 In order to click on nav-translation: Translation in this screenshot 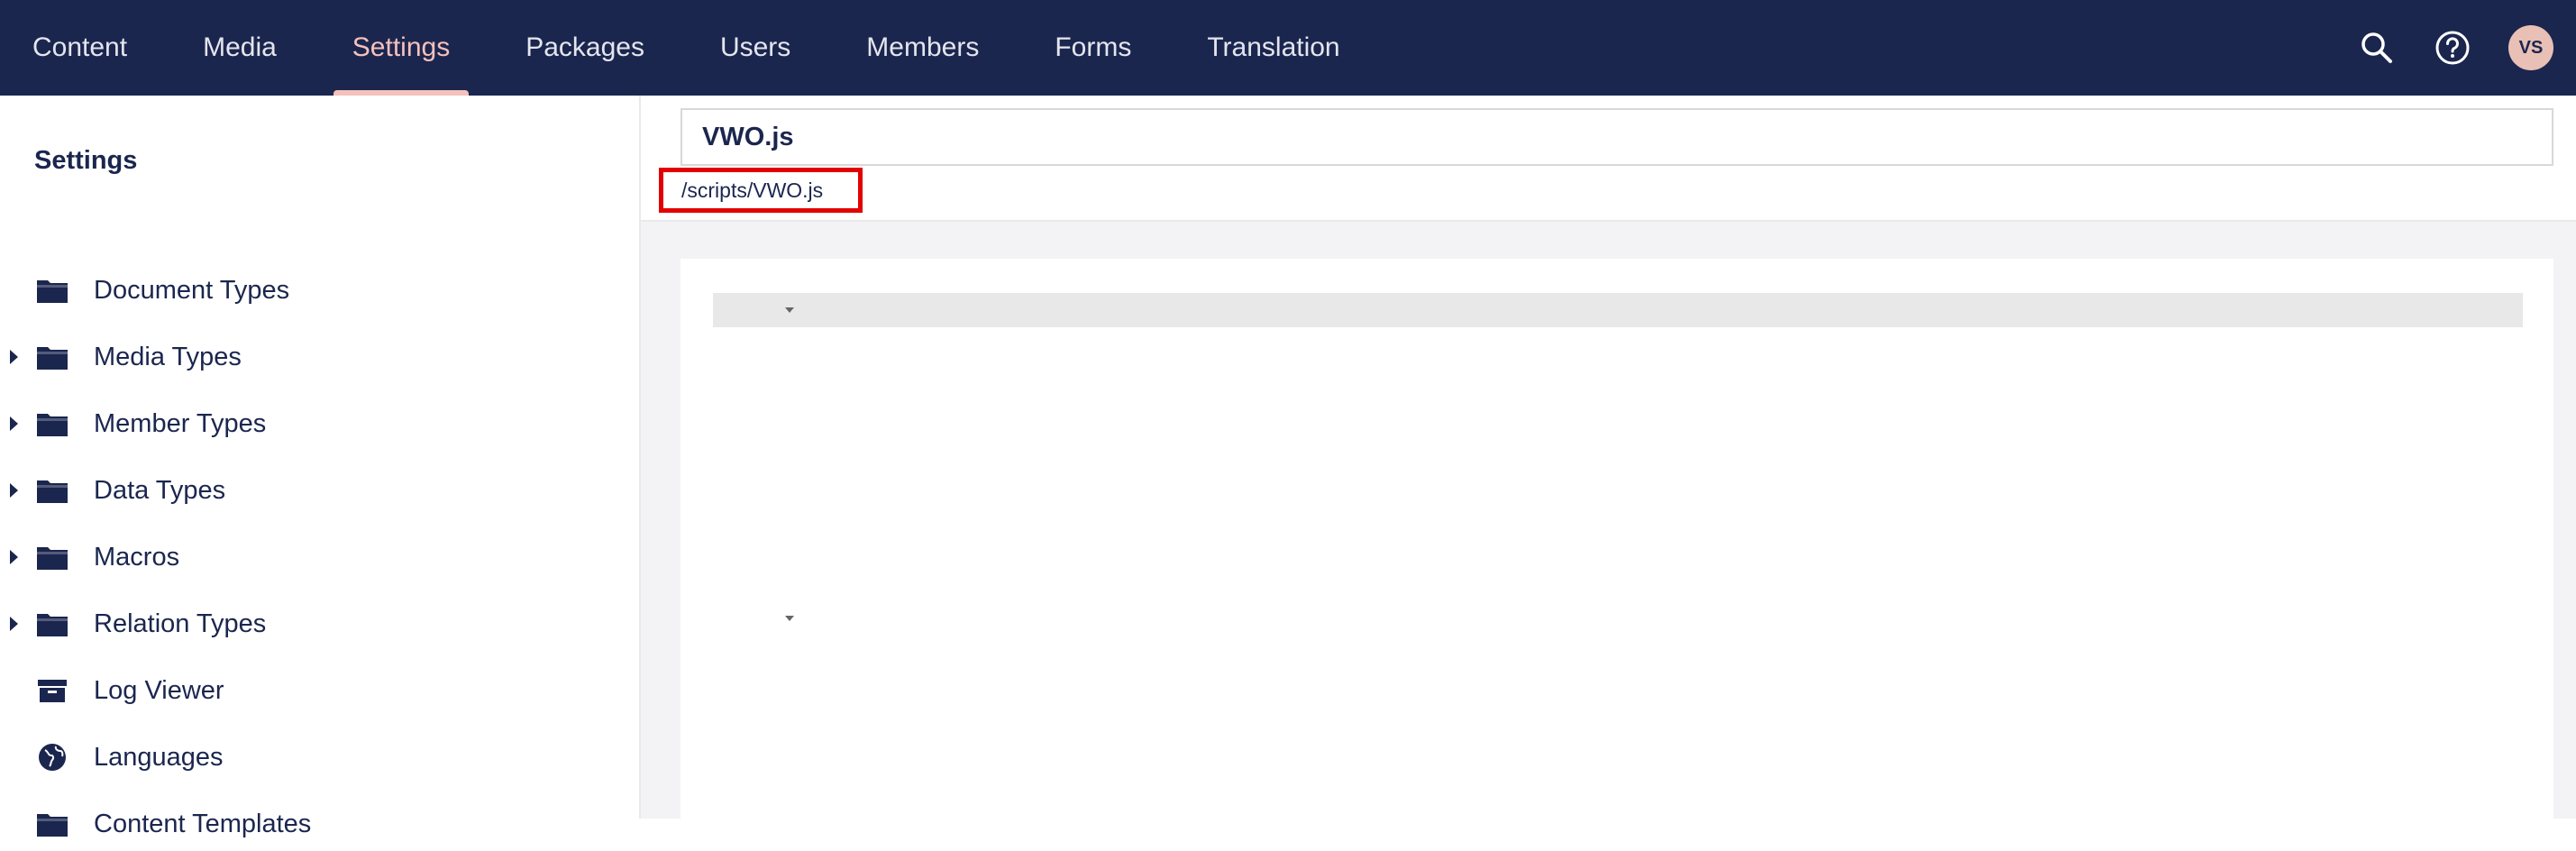, I will do `click(1273, 48)`.